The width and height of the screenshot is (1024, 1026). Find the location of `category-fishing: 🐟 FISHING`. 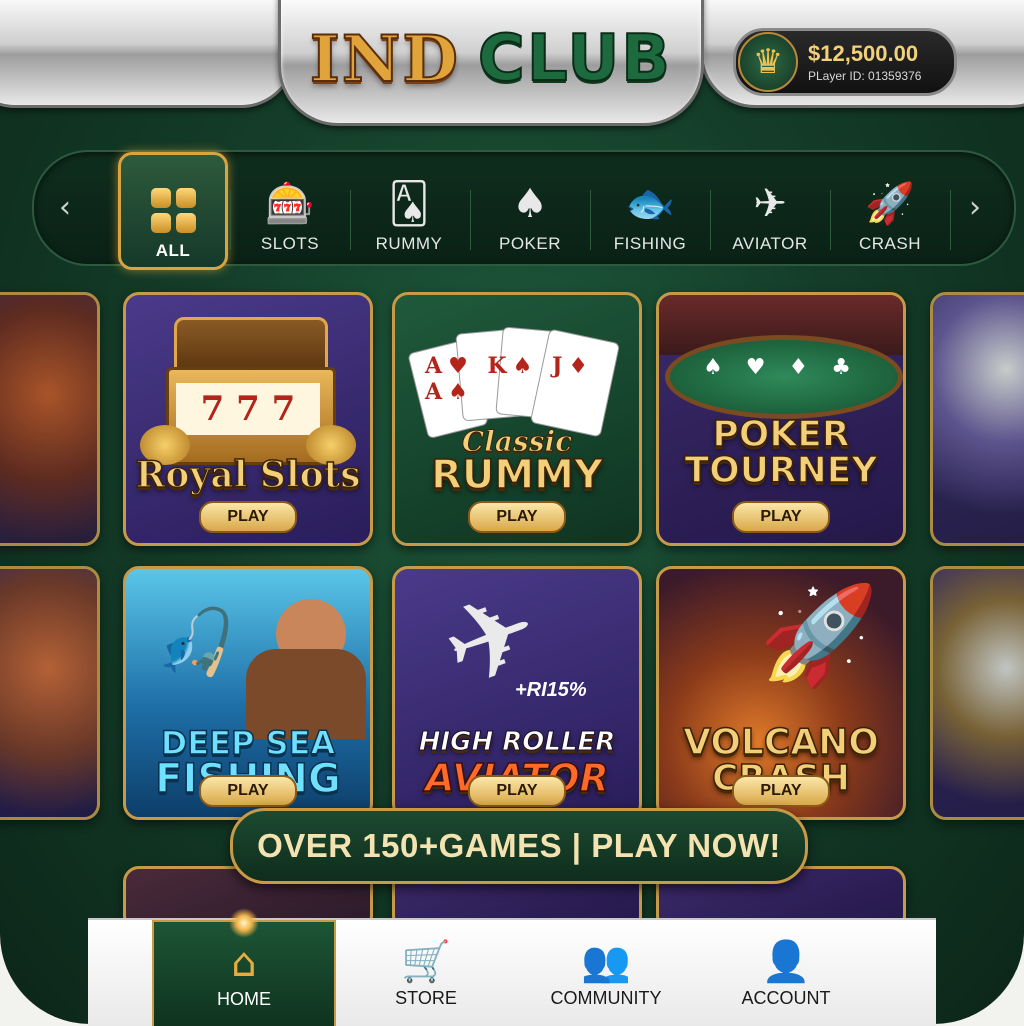

category-fishing: 🐟 FISHING is located at coordinates (650, 212).